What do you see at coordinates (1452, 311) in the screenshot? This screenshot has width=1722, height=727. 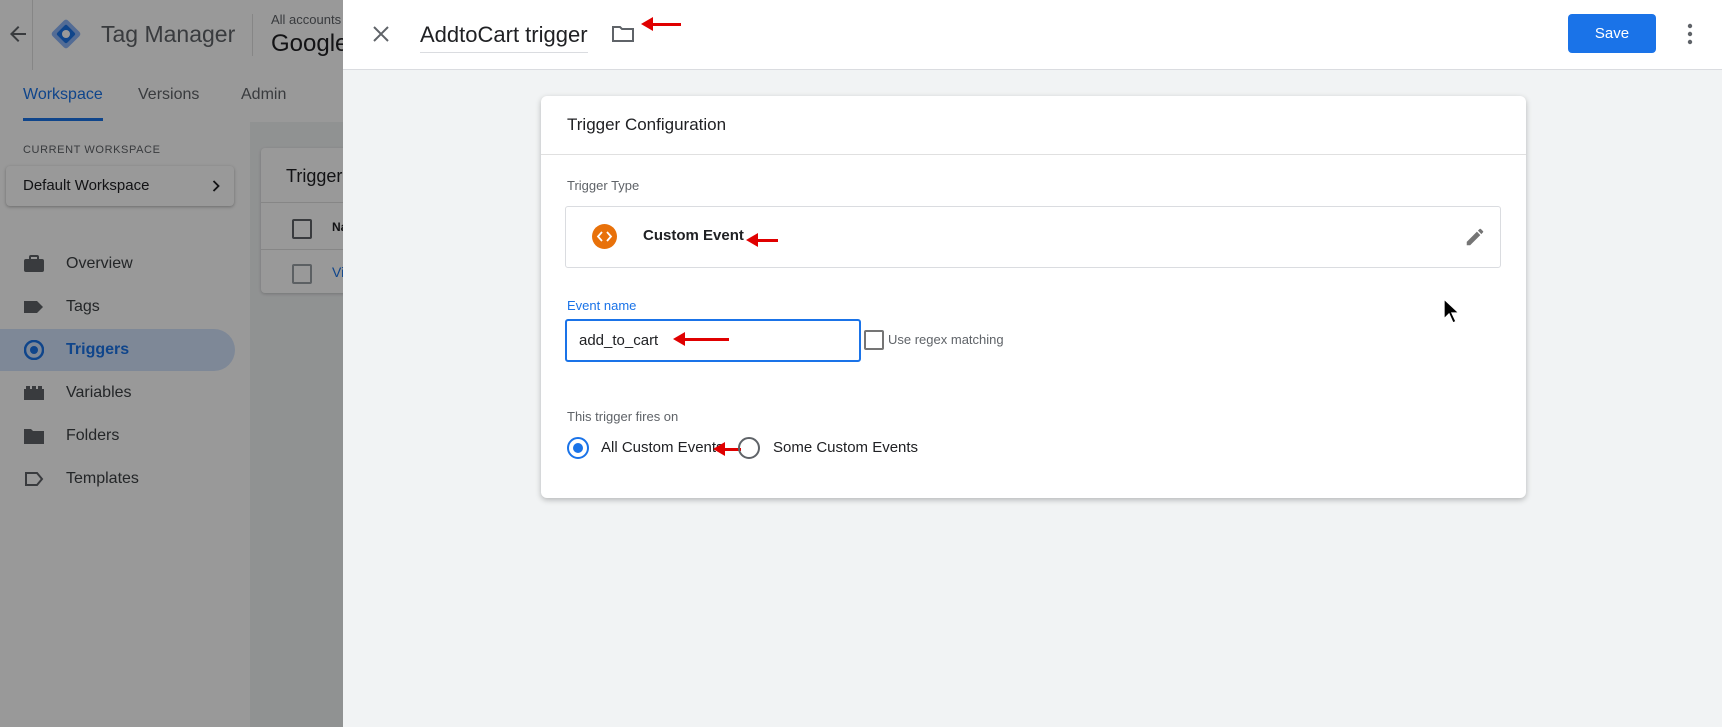 I see `mouse-cursor-icon` at bounding box center [1452, 311].